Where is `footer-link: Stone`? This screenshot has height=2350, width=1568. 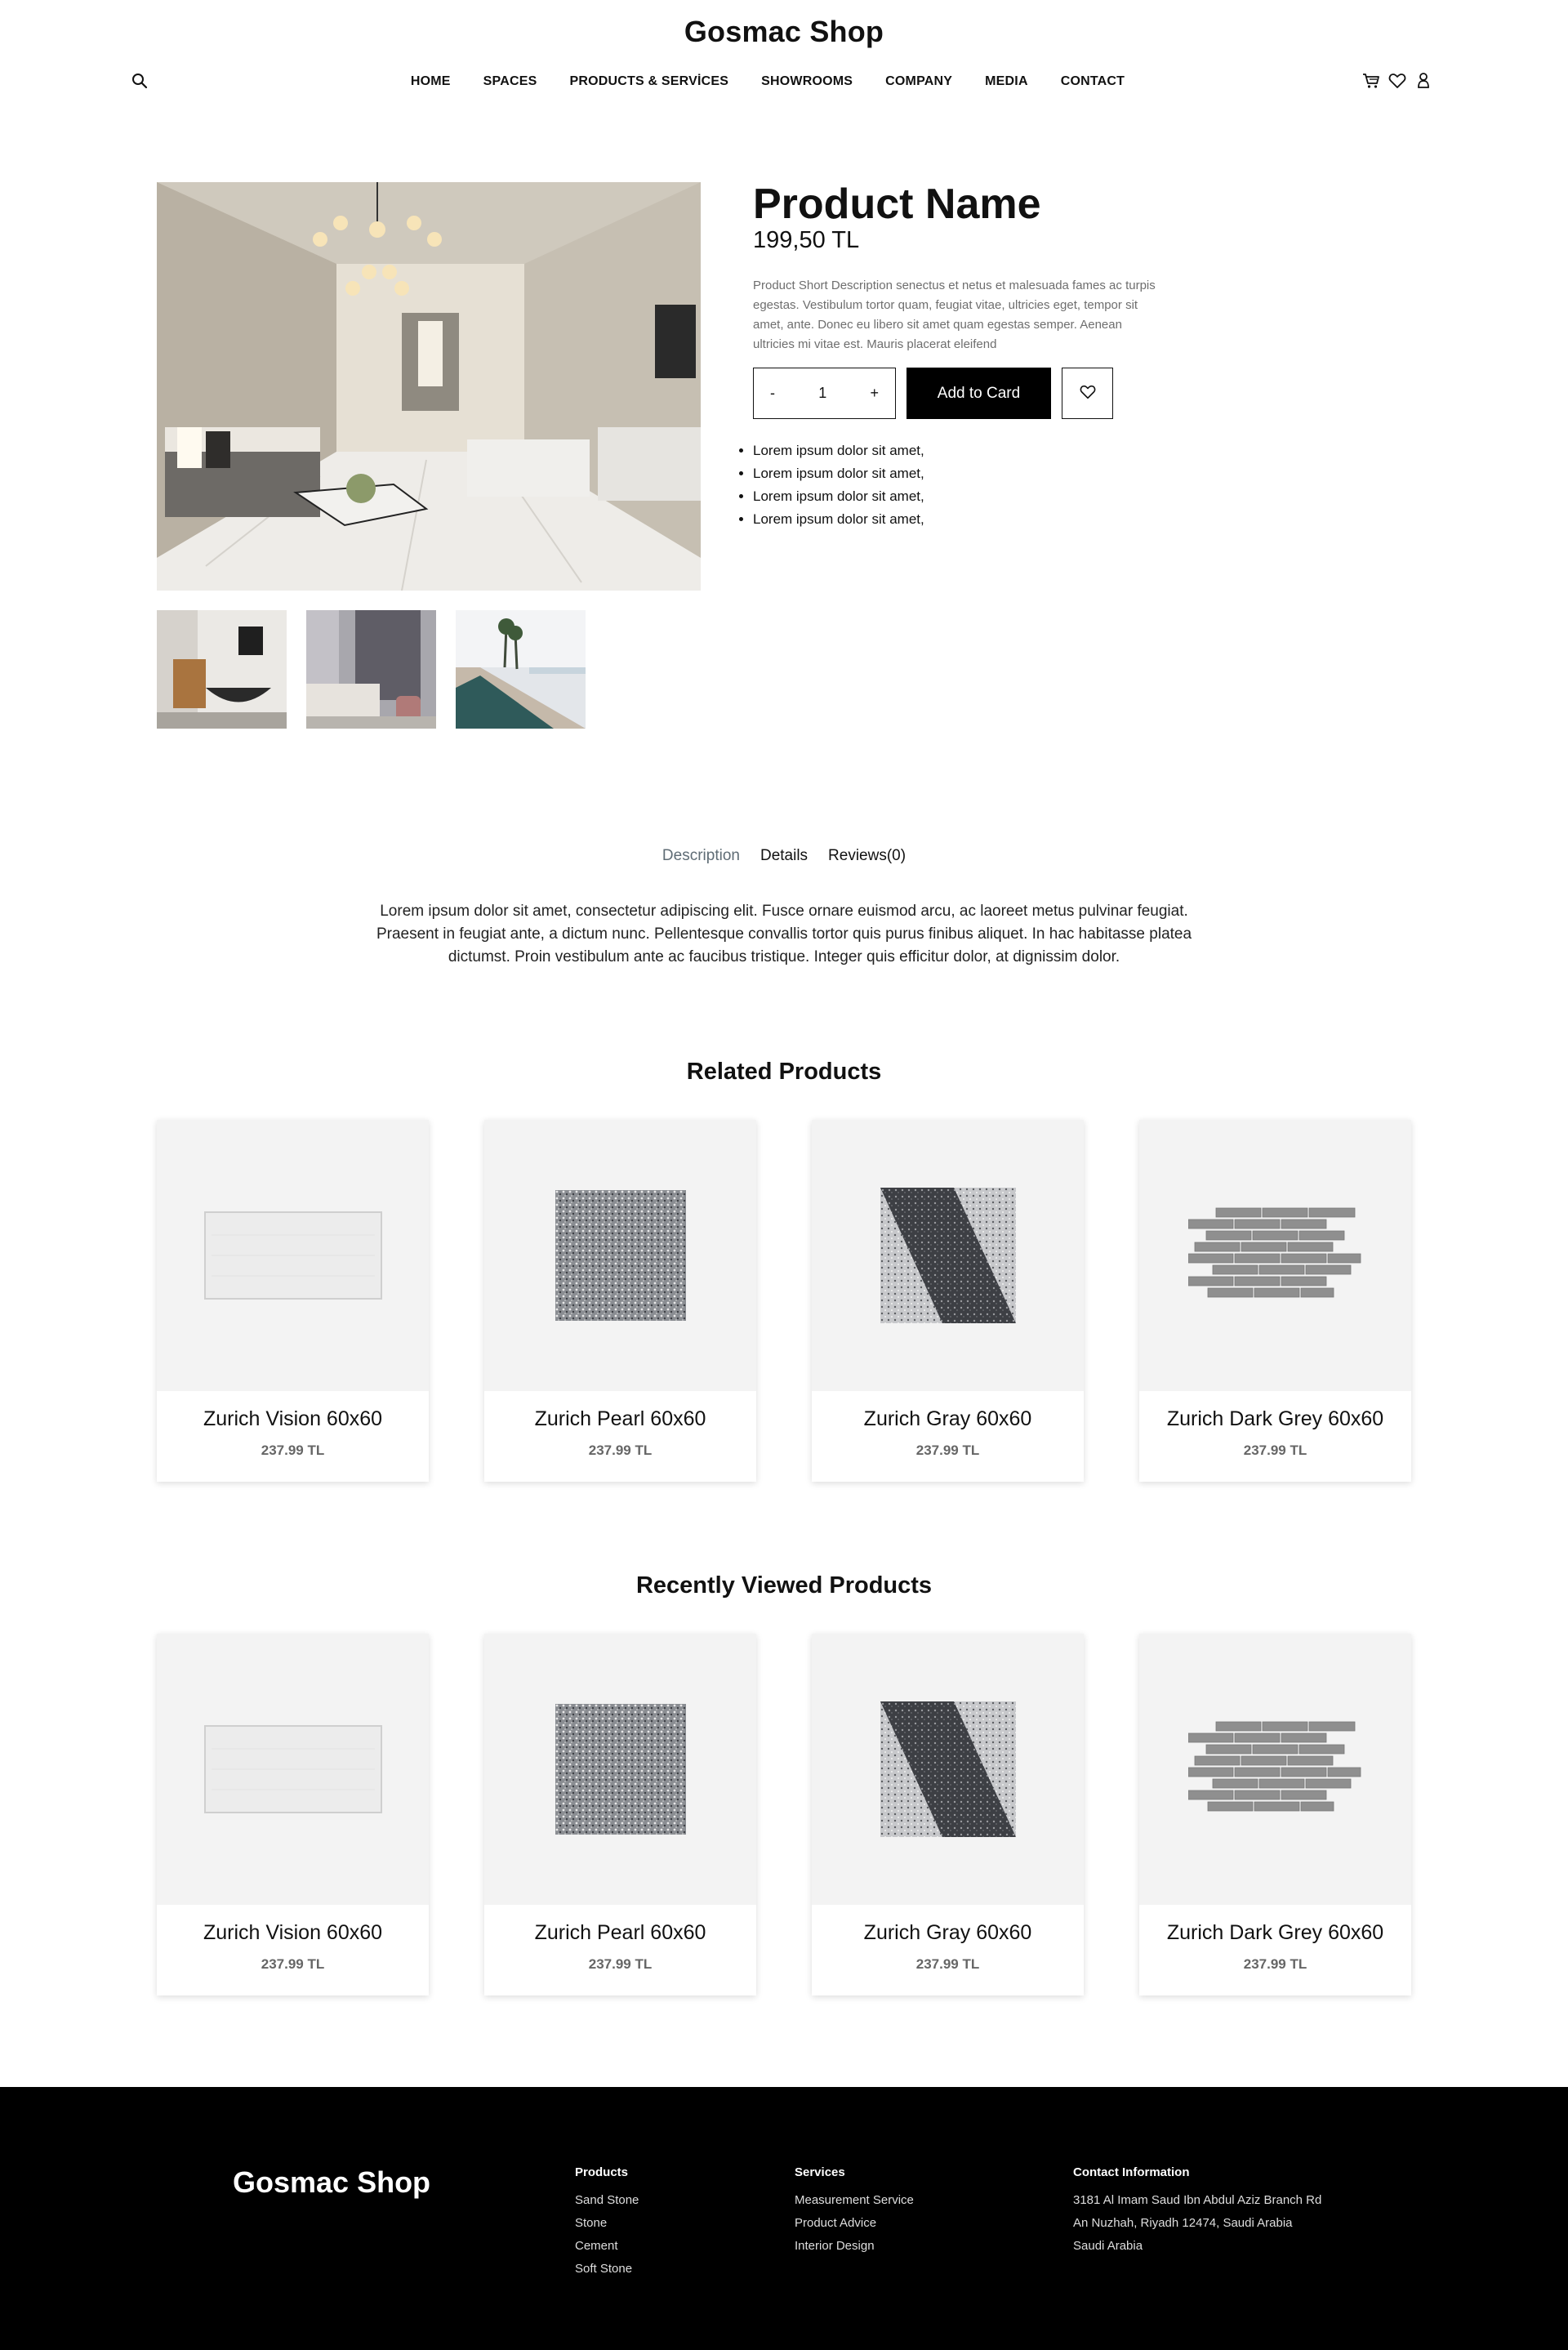
footer-link: Stone is located at coordinates (607, 2224).